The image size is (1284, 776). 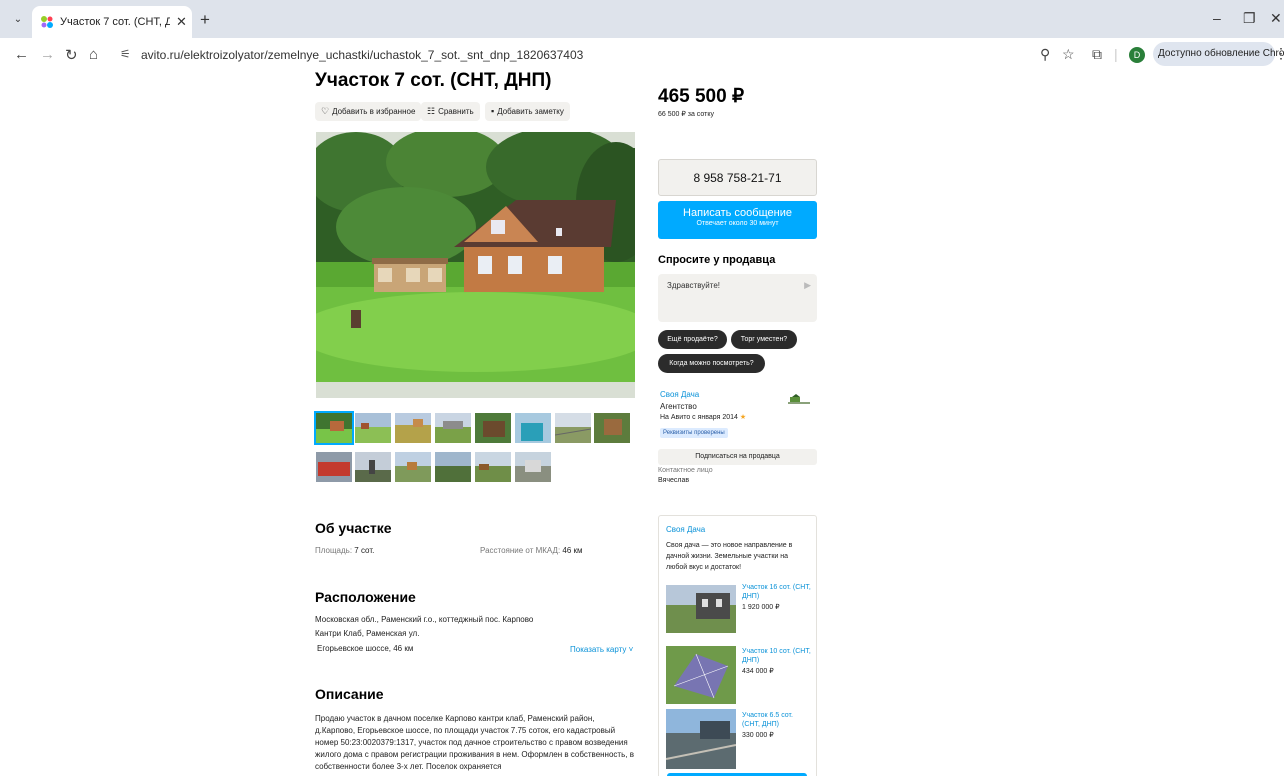 I want to click on quick-question-chip: Торг уместен?, so click(x=764, y=339).